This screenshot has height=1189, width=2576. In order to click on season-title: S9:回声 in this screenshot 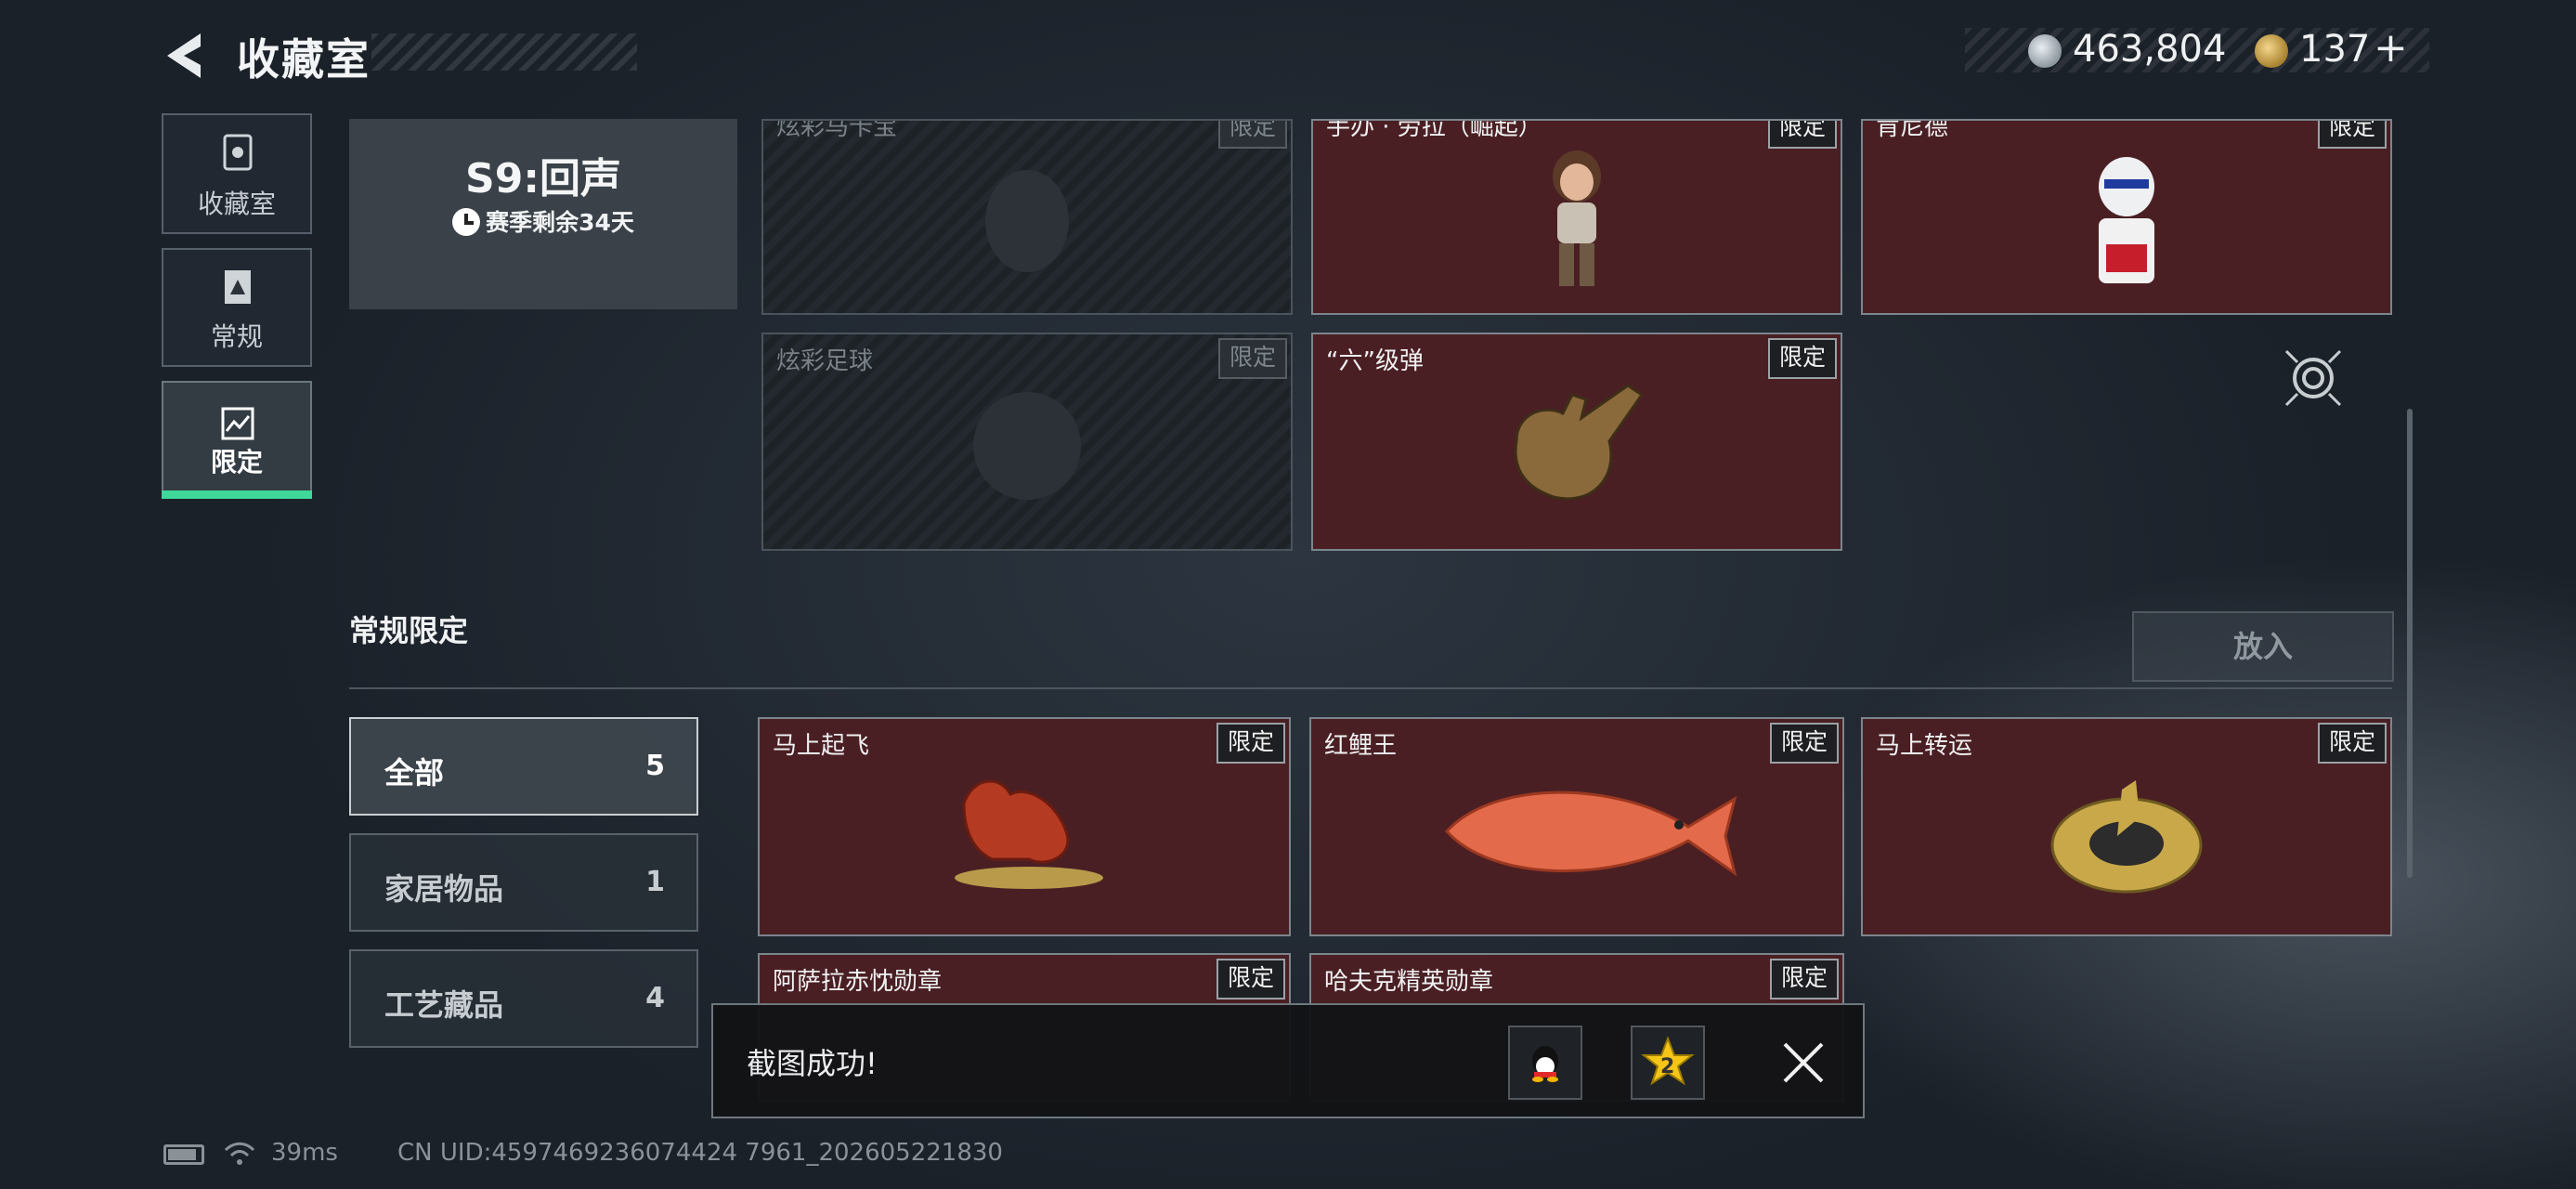, I will do `click(543, 179)`.